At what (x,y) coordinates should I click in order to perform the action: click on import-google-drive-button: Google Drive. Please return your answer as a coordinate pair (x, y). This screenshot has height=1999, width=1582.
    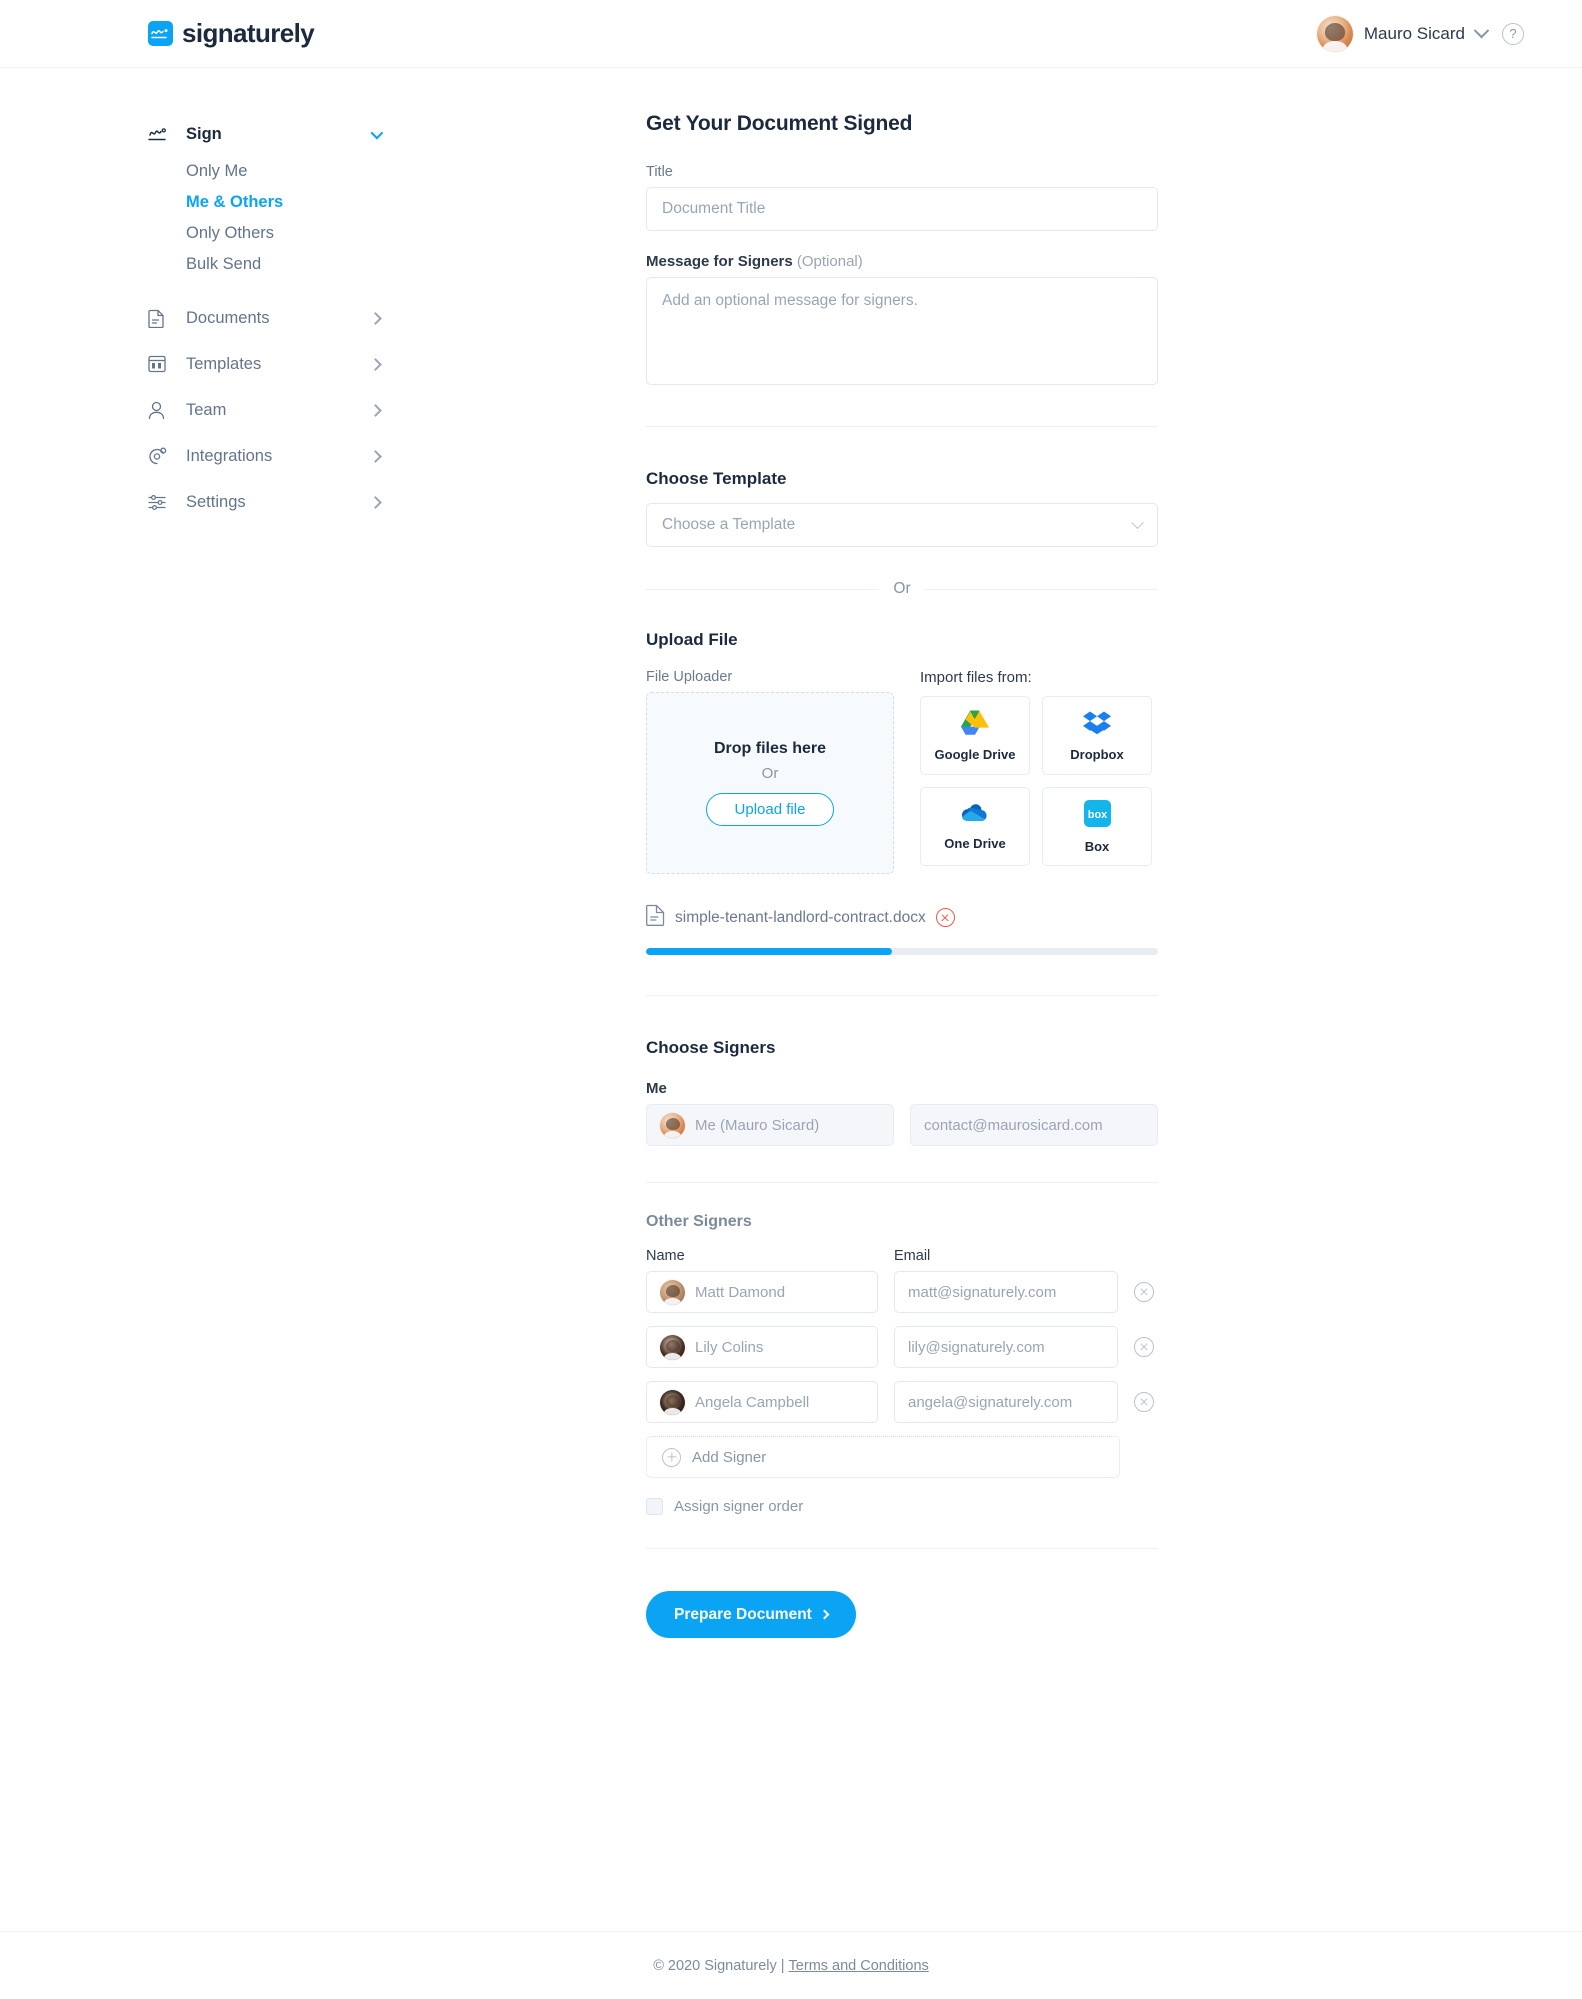
    Looking at the image, I should click on (975, 735).